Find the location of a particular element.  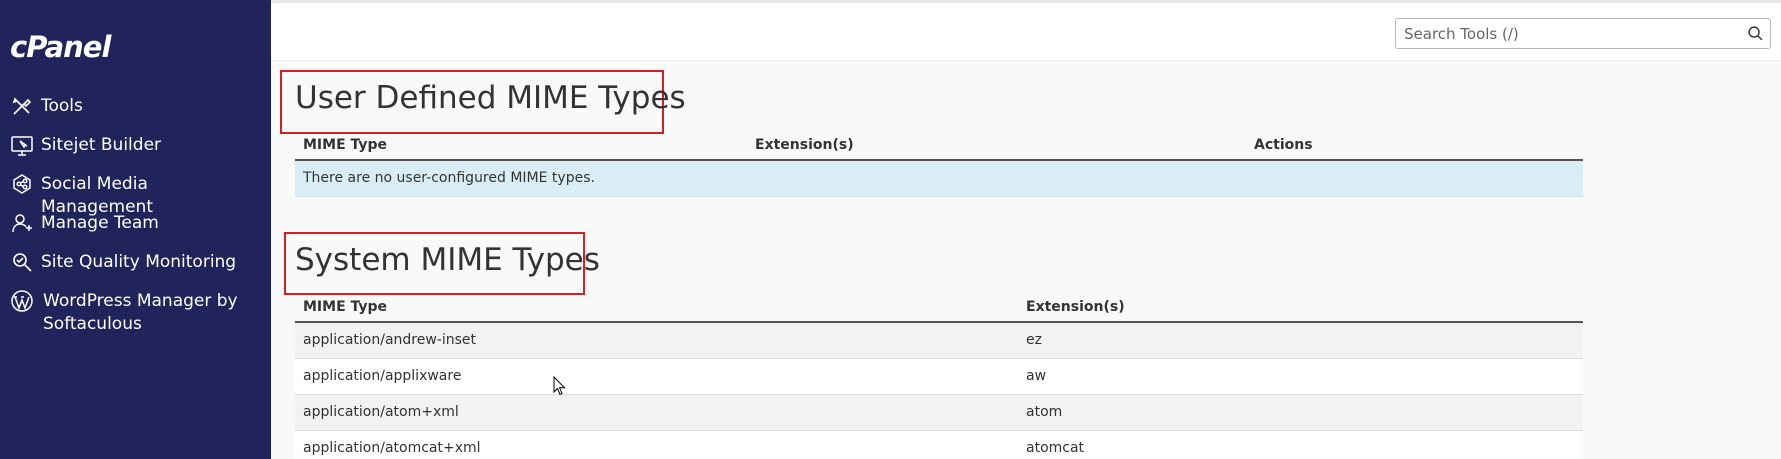

mime-type-cell: application/atomcat+xml is located at coordinates (392, 448).